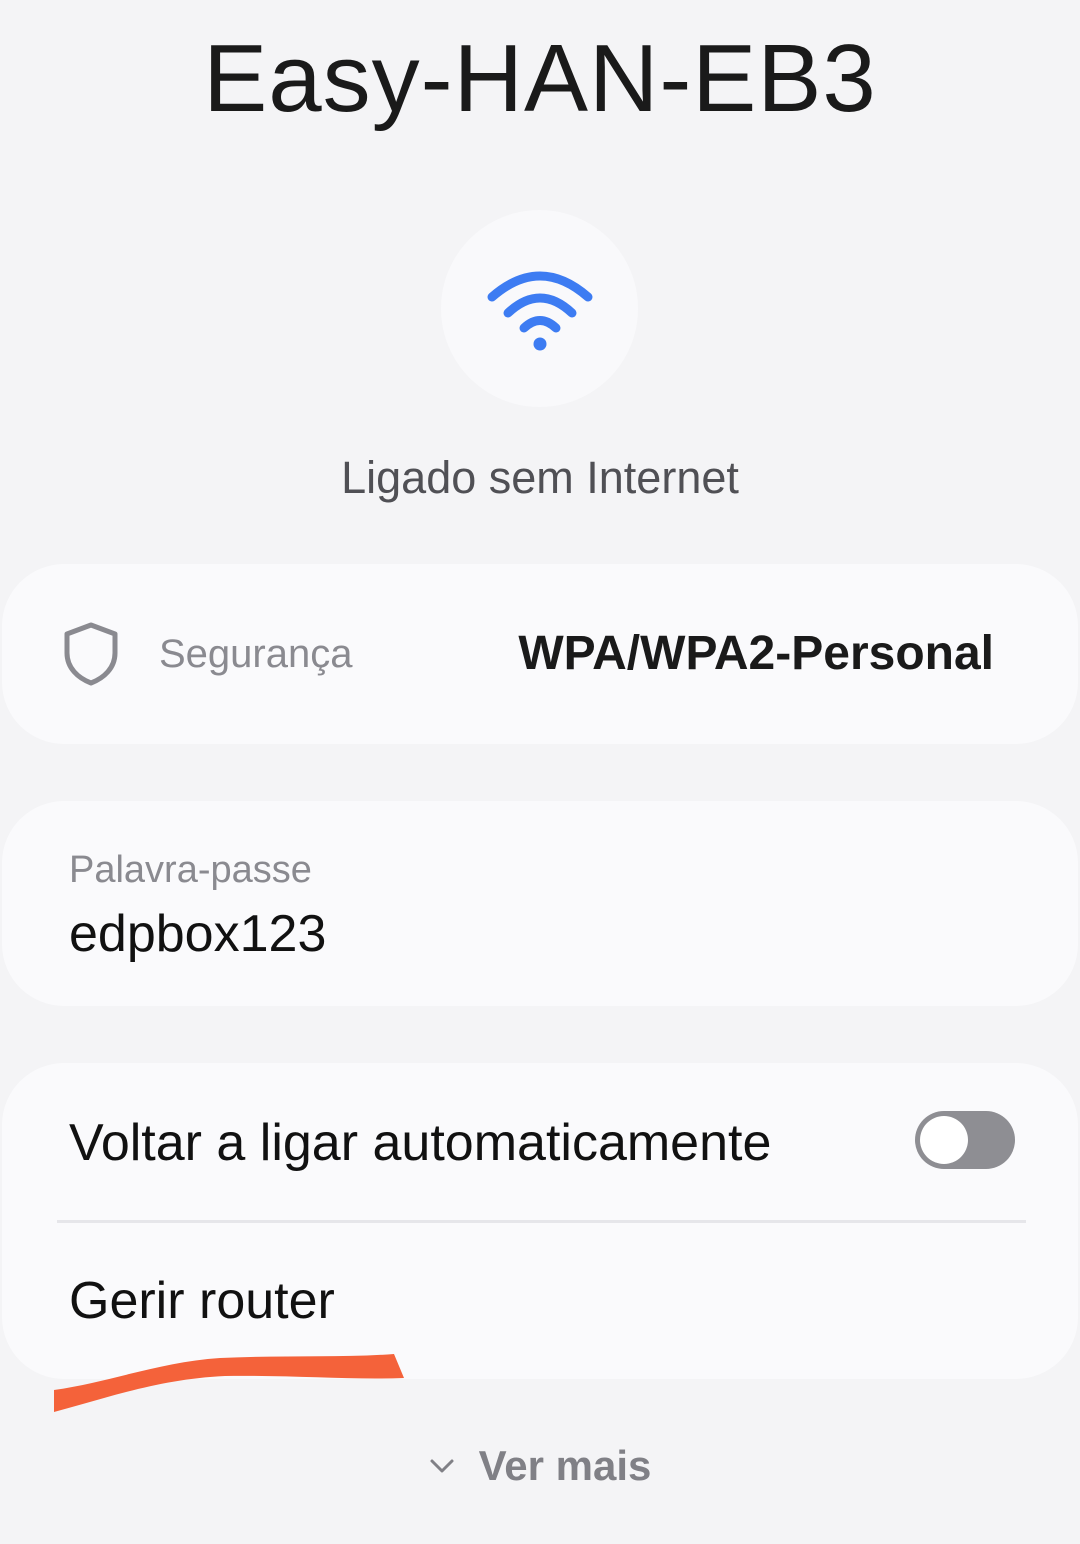 The width and height of the screenshot is (1080, 1544). Describe the element at coordinates (756, 653) in the screenshot. I see `security-value: WPA/WPA2-Personal` at that location.